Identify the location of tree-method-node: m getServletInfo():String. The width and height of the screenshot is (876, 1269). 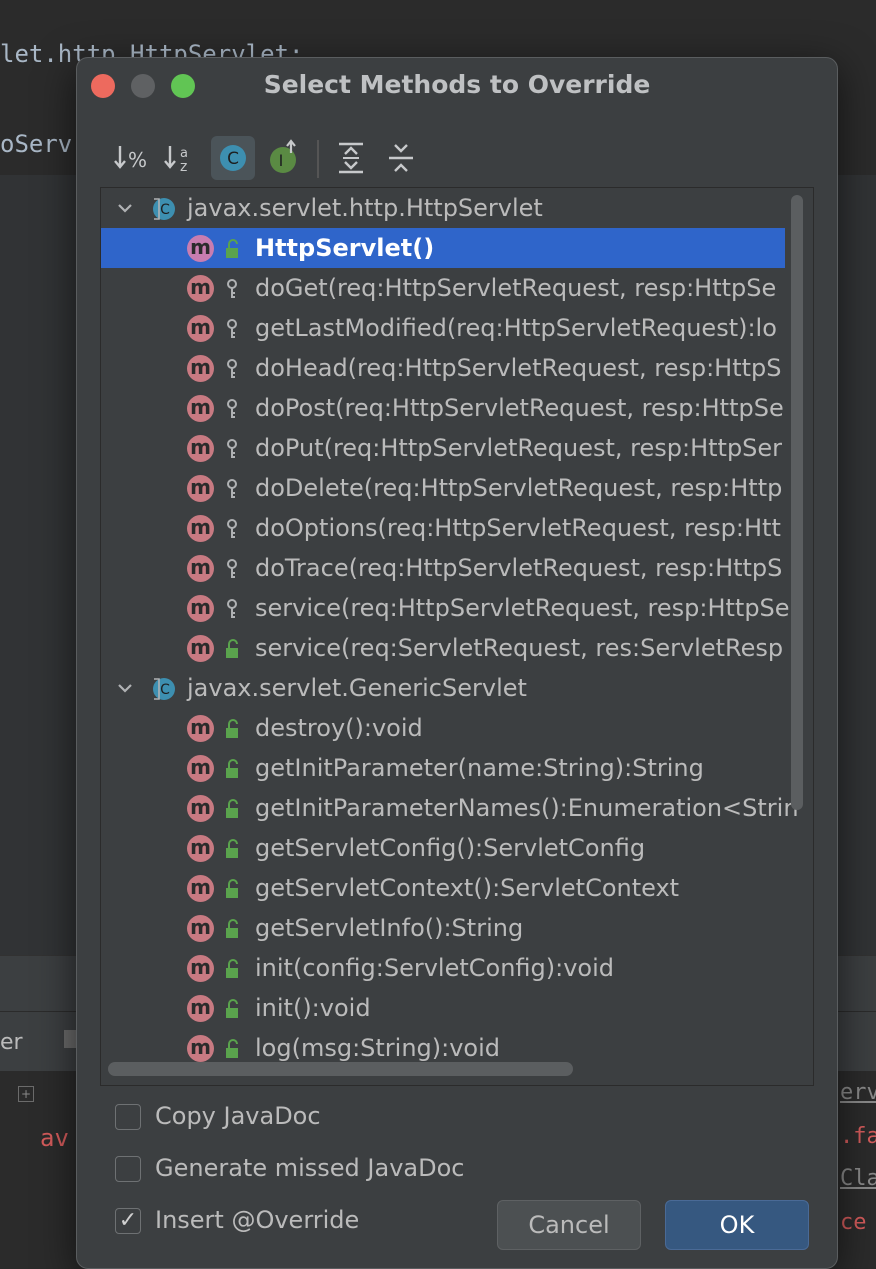
(443, 928).